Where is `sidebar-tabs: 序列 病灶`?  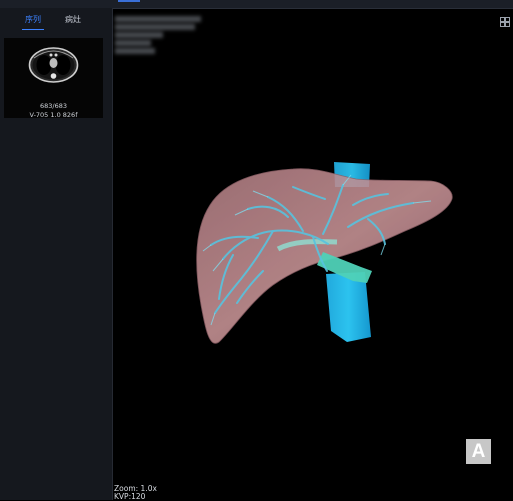
sidebar-tabs: 序列 病灶 is located at coordinates (56, 20).